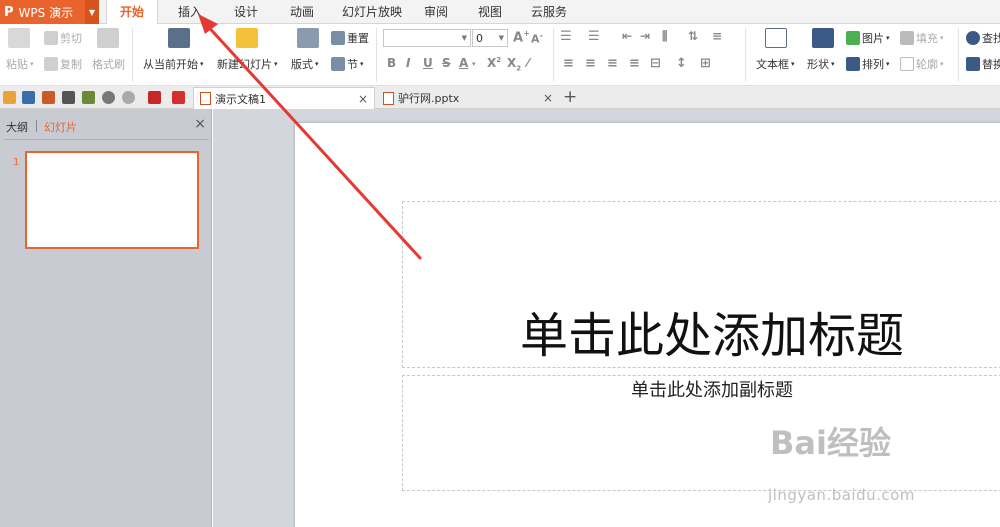  I want to click on textbox-icon-button, so click(776, 38).